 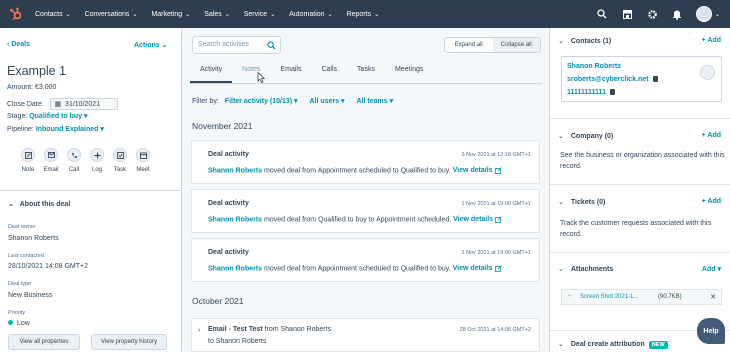 I want to click on tab-tasks: Tasks, so click(x=366, y=74).